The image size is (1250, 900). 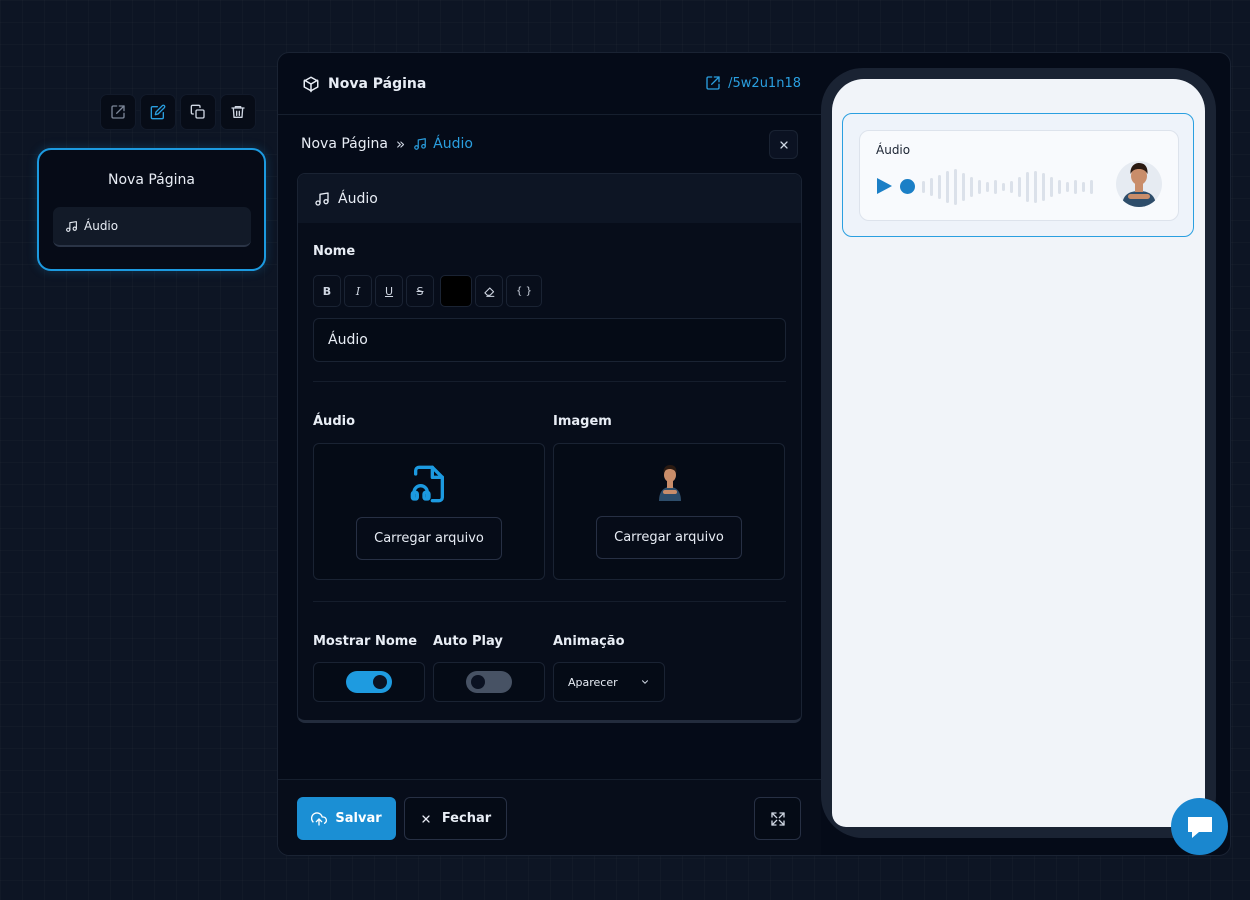 I want to click on autoplay-toggle-box, so click(x=489, y=682).